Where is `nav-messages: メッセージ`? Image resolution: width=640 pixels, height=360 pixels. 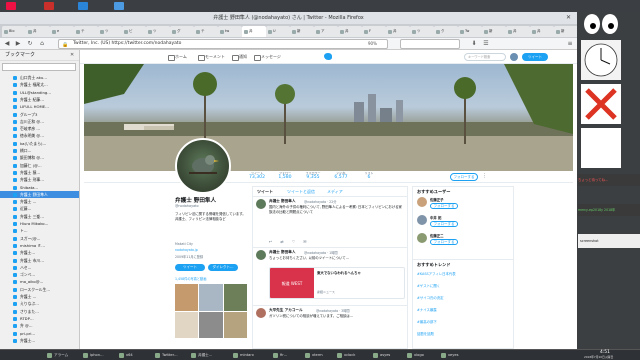
nav-messages: メッセージ is located at coordinates (267, 57).